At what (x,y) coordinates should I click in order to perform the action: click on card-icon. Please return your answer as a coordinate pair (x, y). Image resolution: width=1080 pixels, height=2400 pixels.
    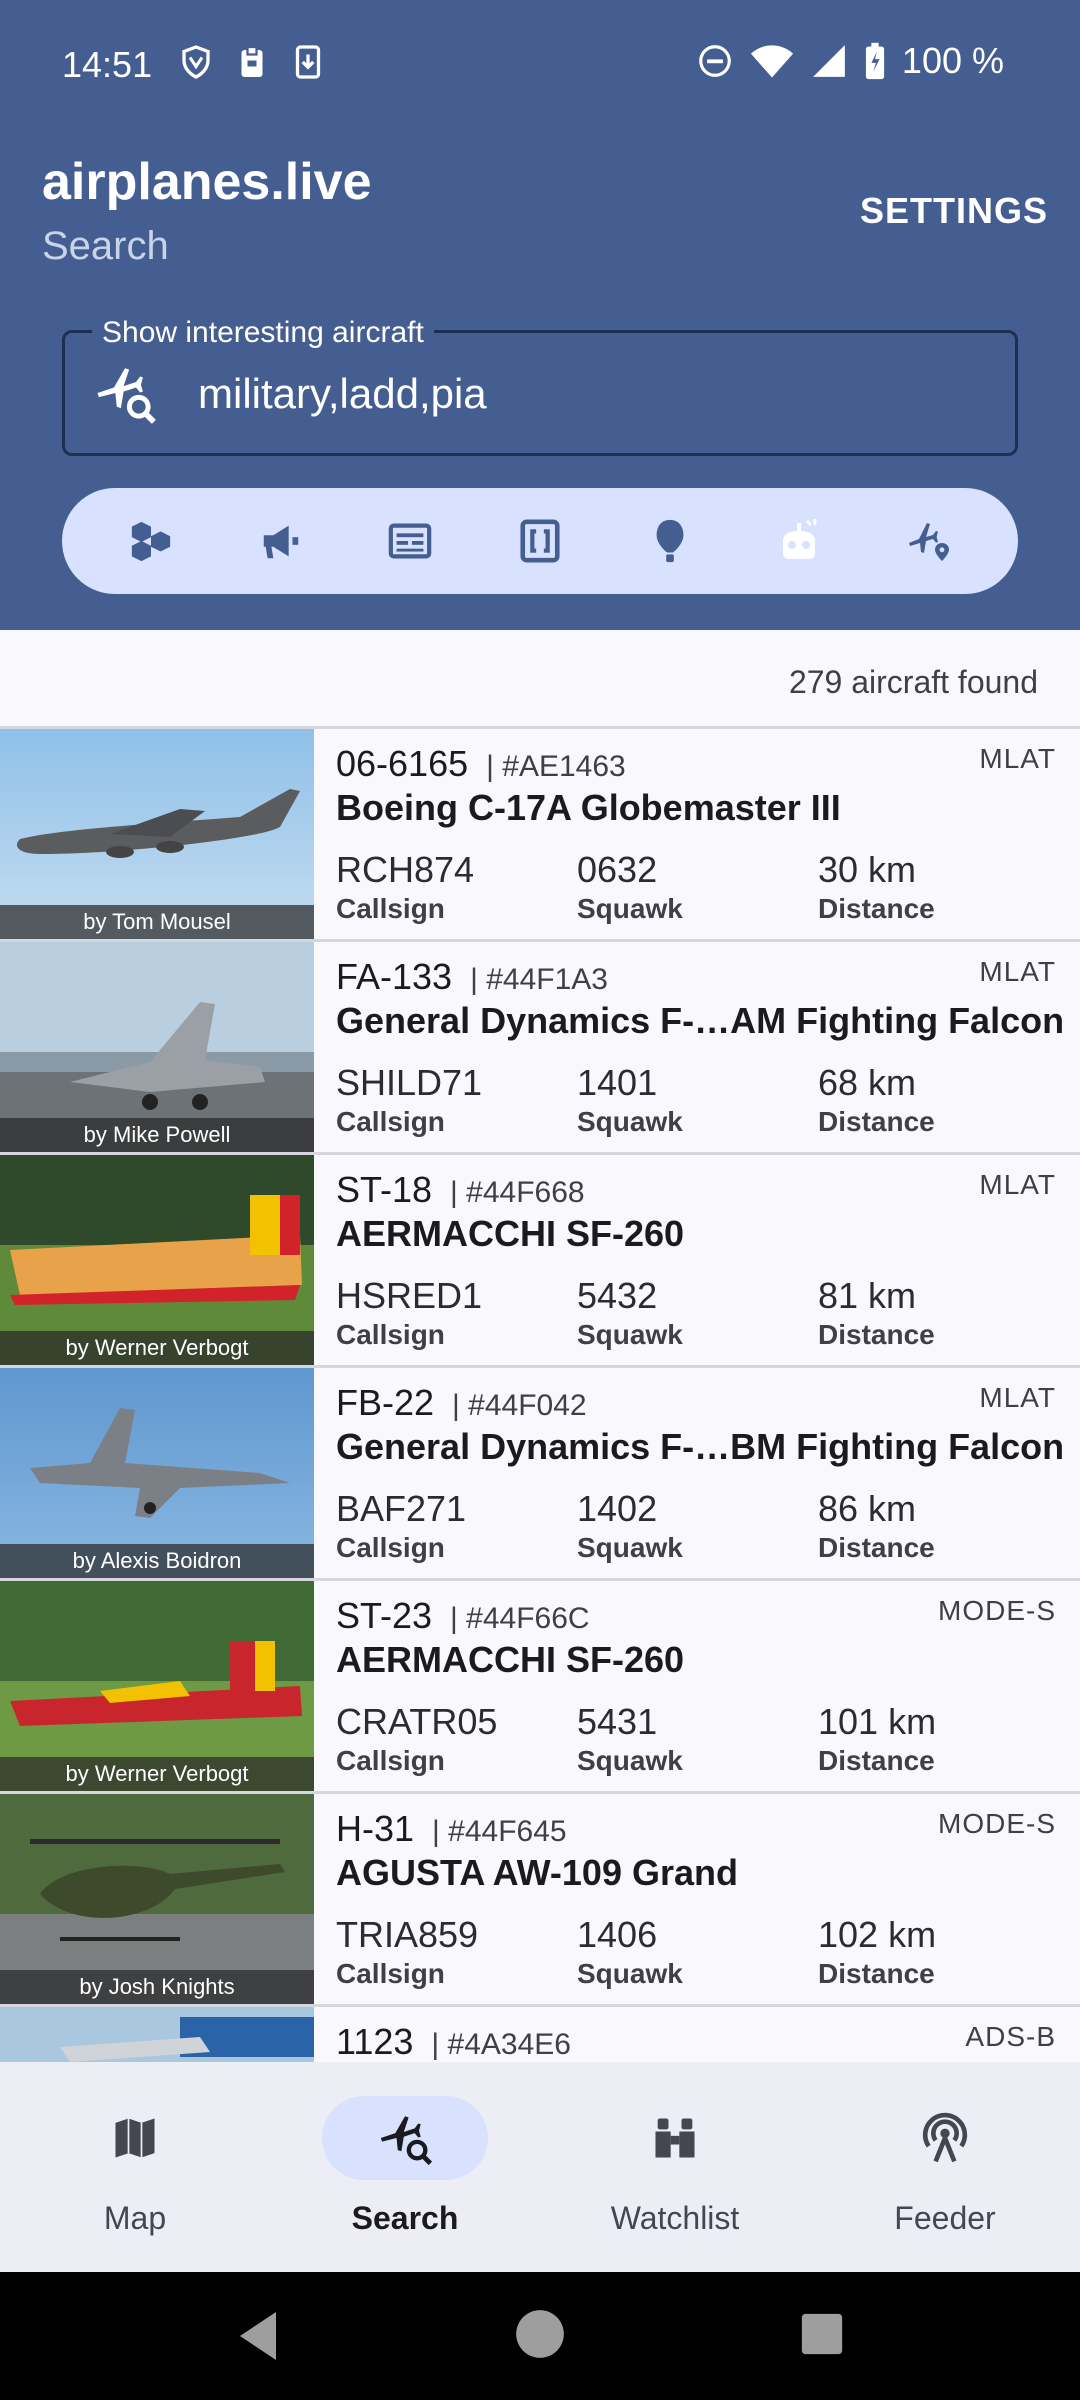
    Looking at the image, I should click on (410, 541).